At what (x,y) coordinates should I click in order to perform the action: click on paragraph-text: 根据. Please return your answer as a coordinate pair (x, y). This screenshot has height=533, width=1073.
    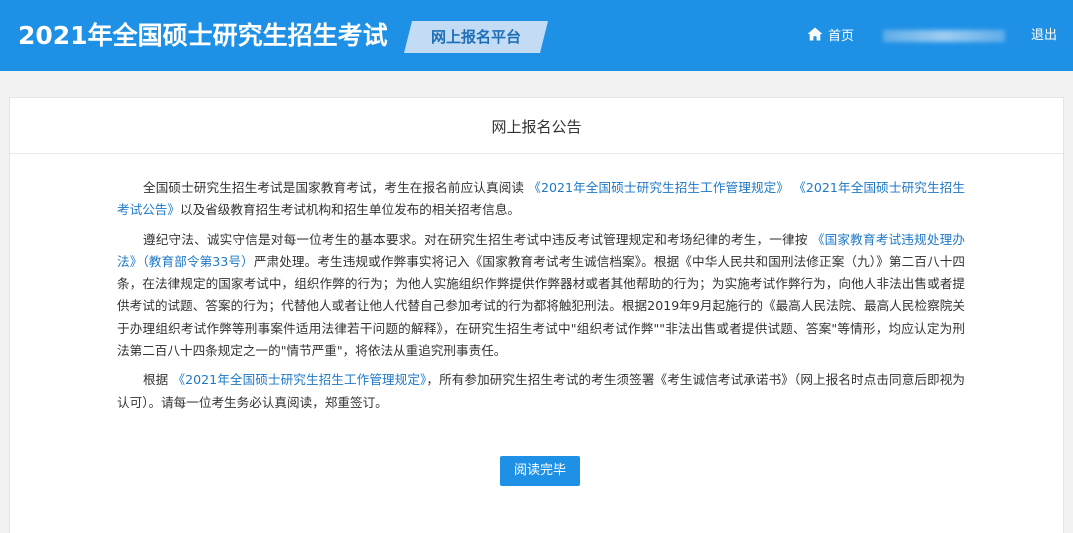
    Looking at the image, I should click on (158, 380).